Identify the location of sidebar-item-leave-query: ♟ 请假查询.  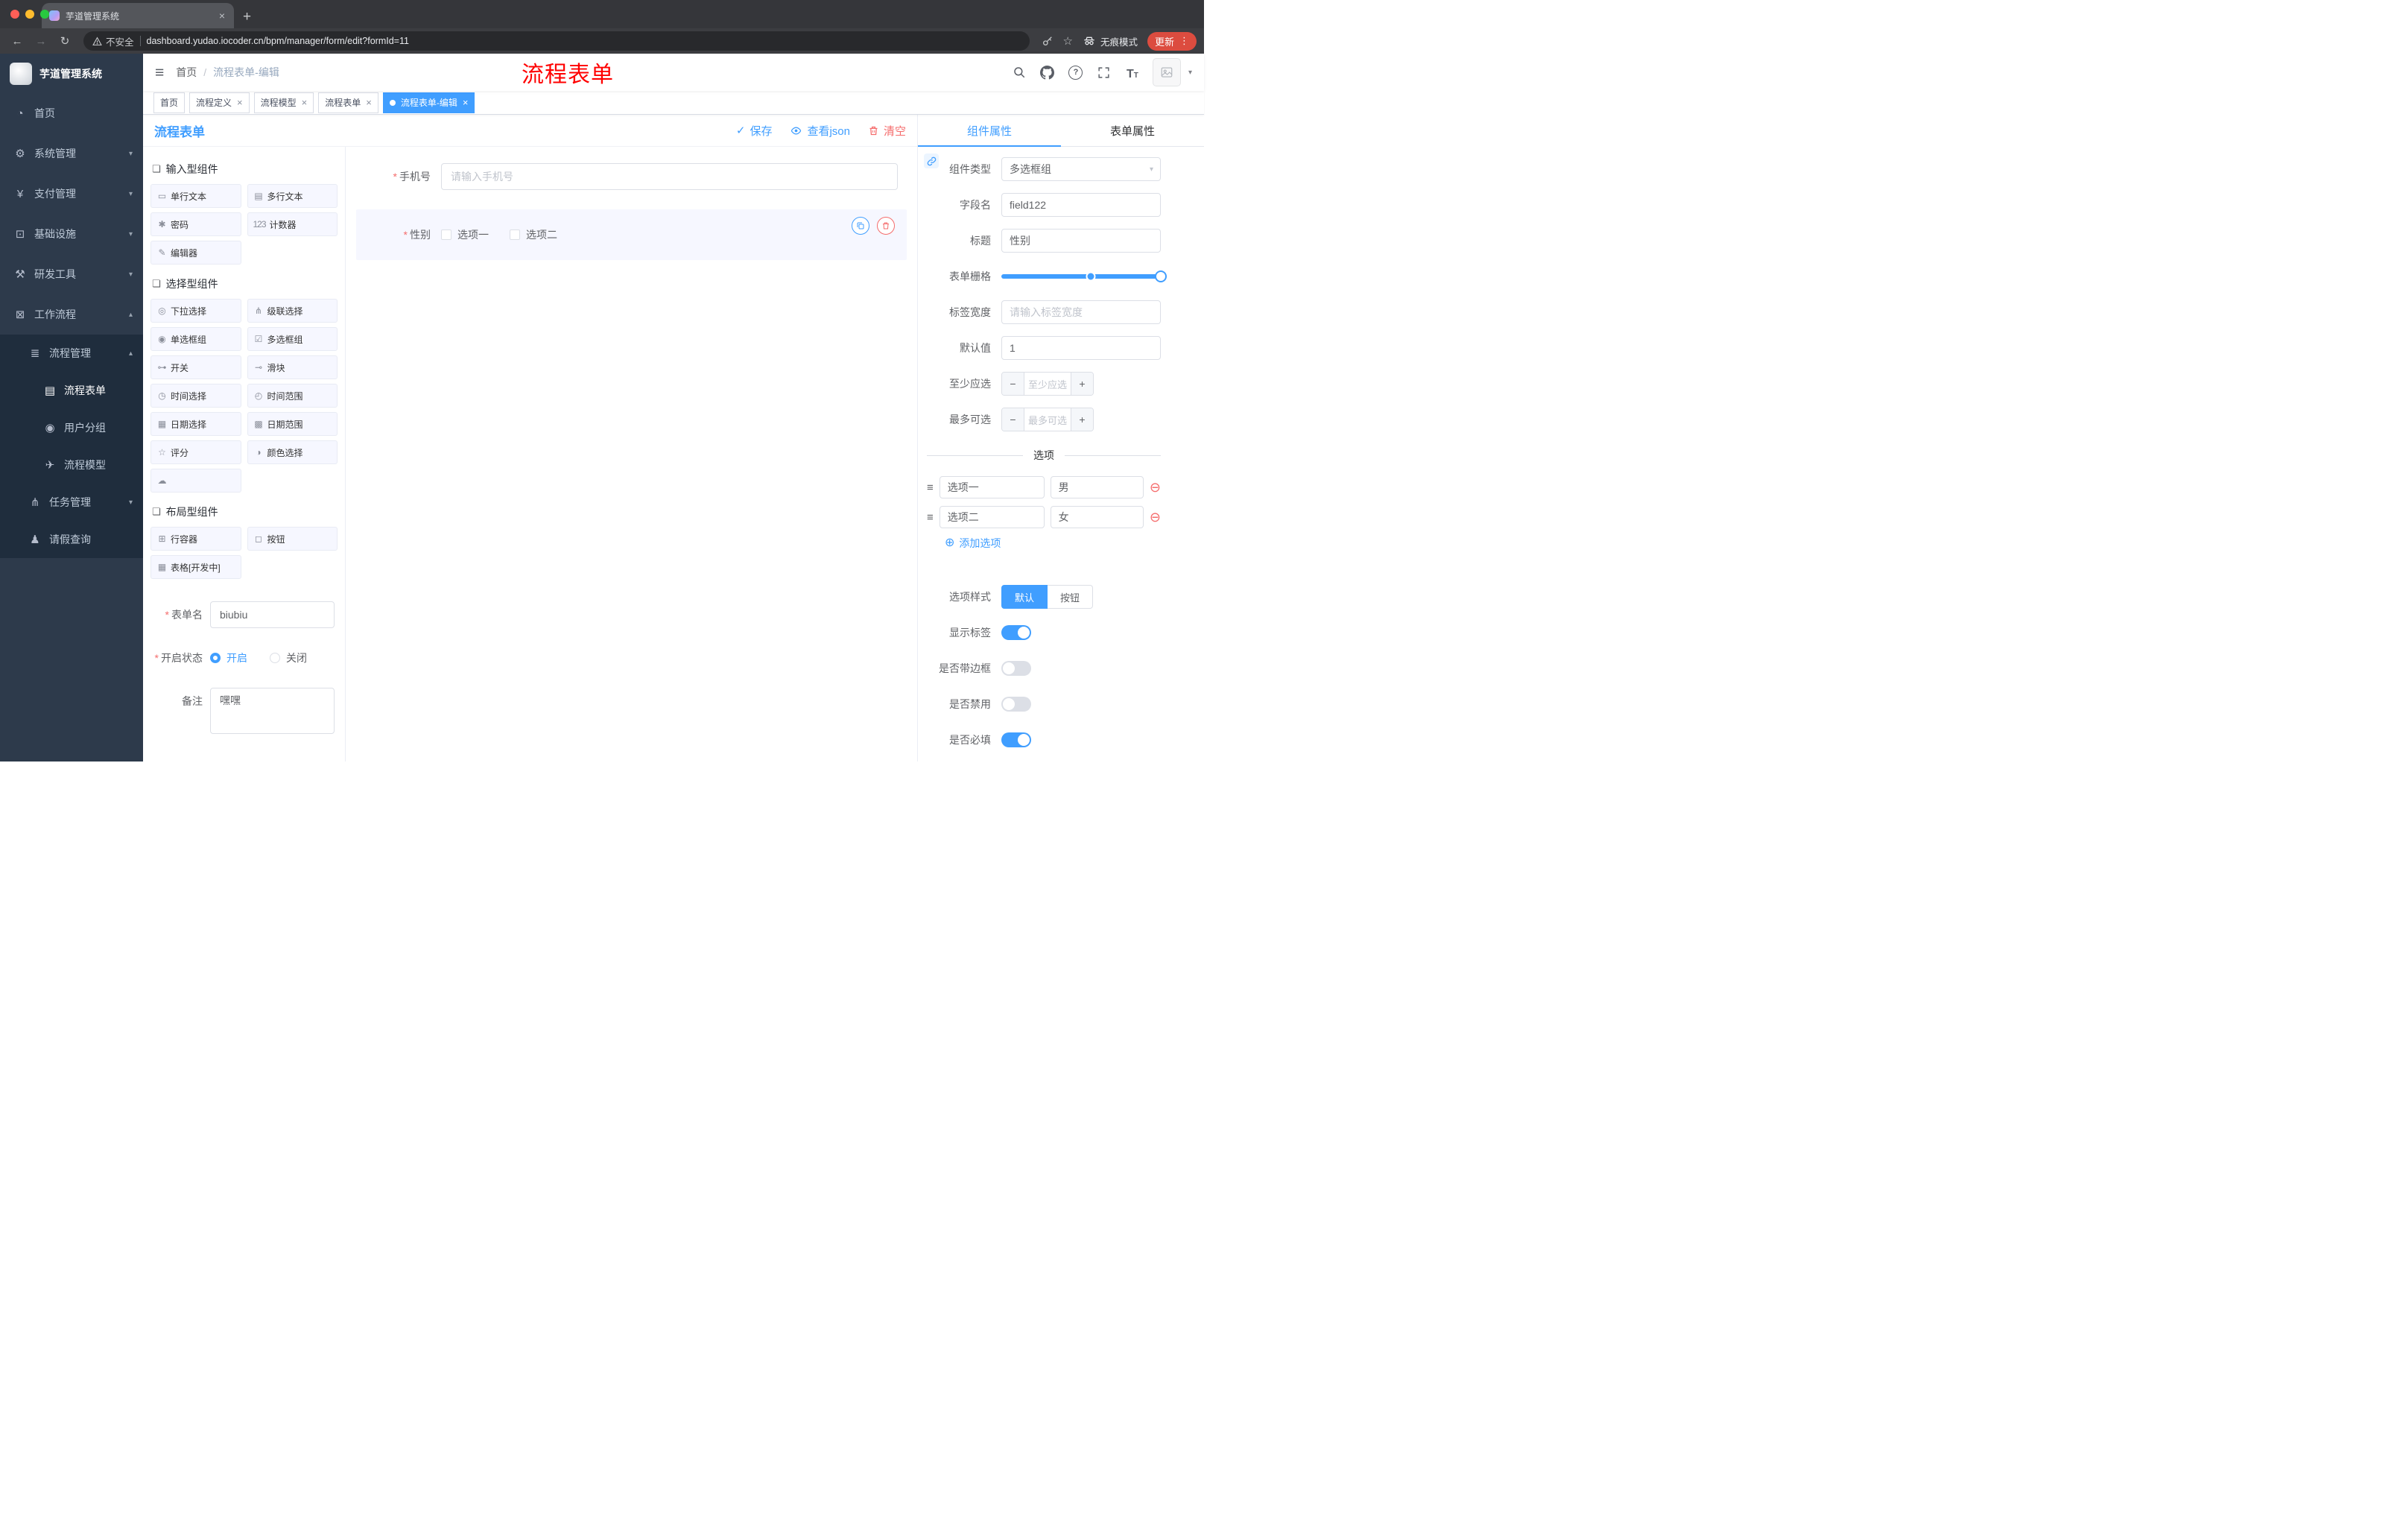
(71, 539).